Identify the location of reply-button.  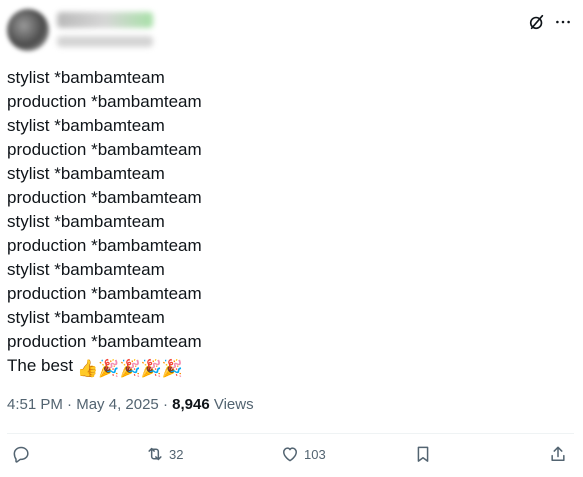
(23, 454).